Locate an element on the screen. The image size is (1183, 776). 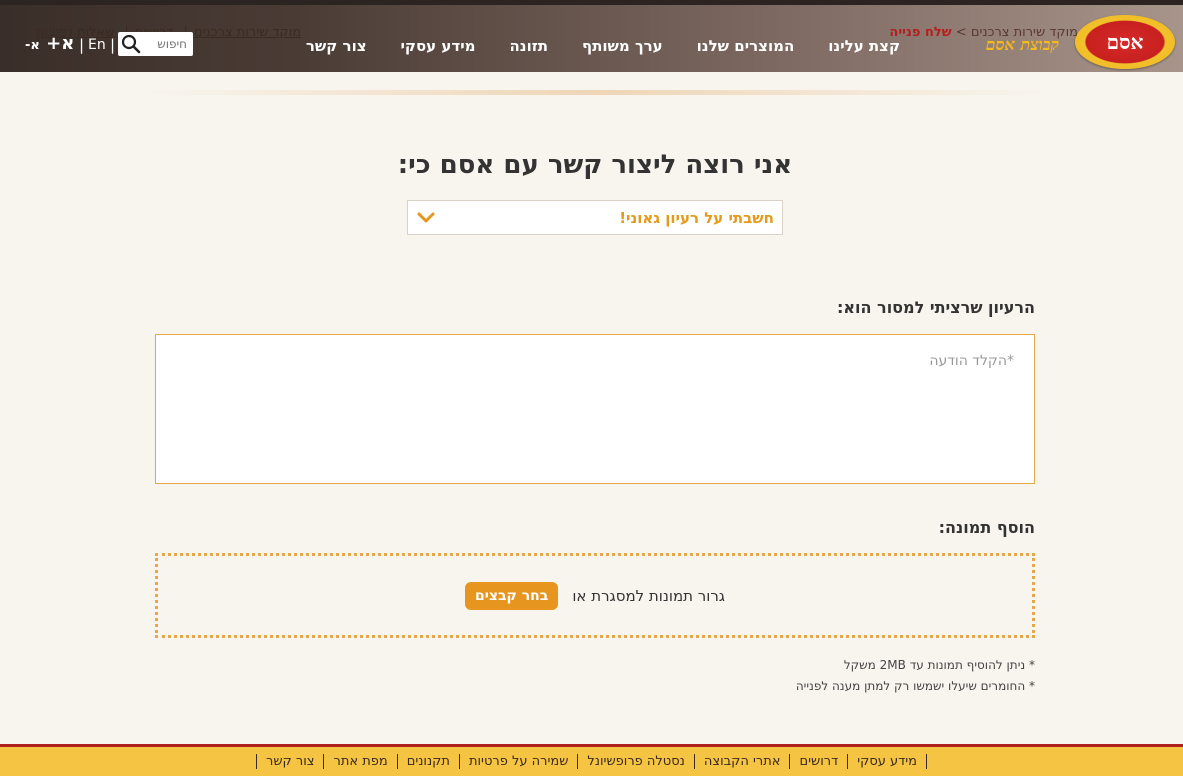
font-size-controls: א+ א- is located at coordinates (49, 43).